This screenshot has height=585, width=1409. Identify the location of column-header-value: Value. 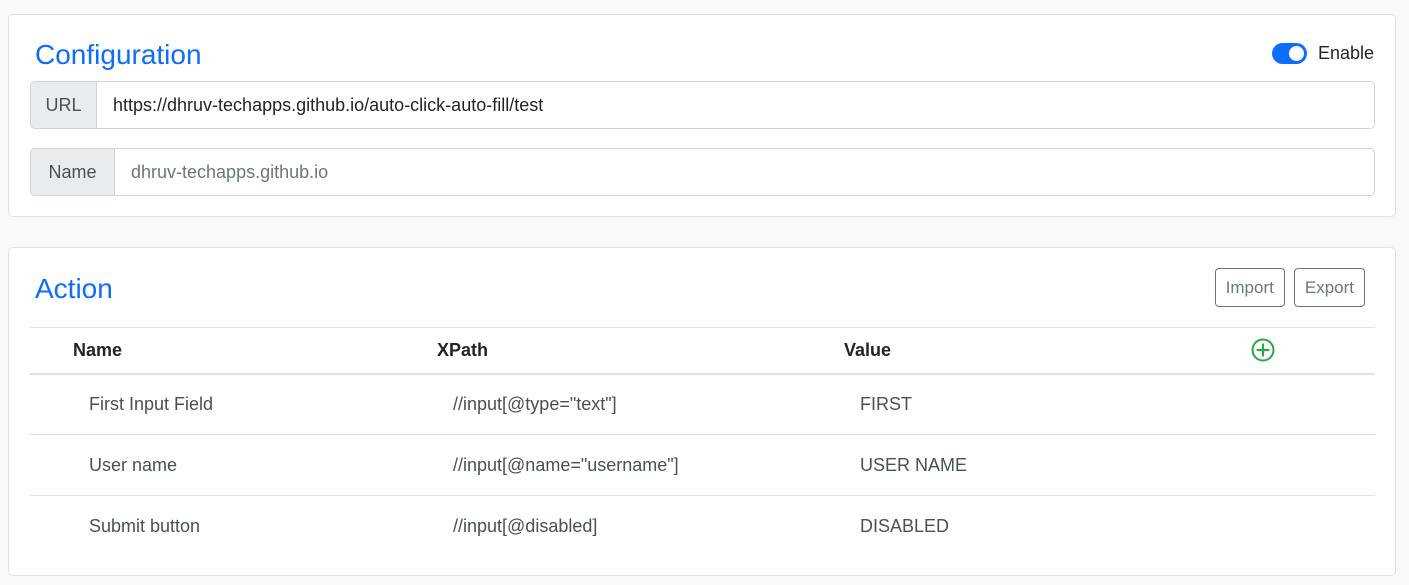
(868, 349).